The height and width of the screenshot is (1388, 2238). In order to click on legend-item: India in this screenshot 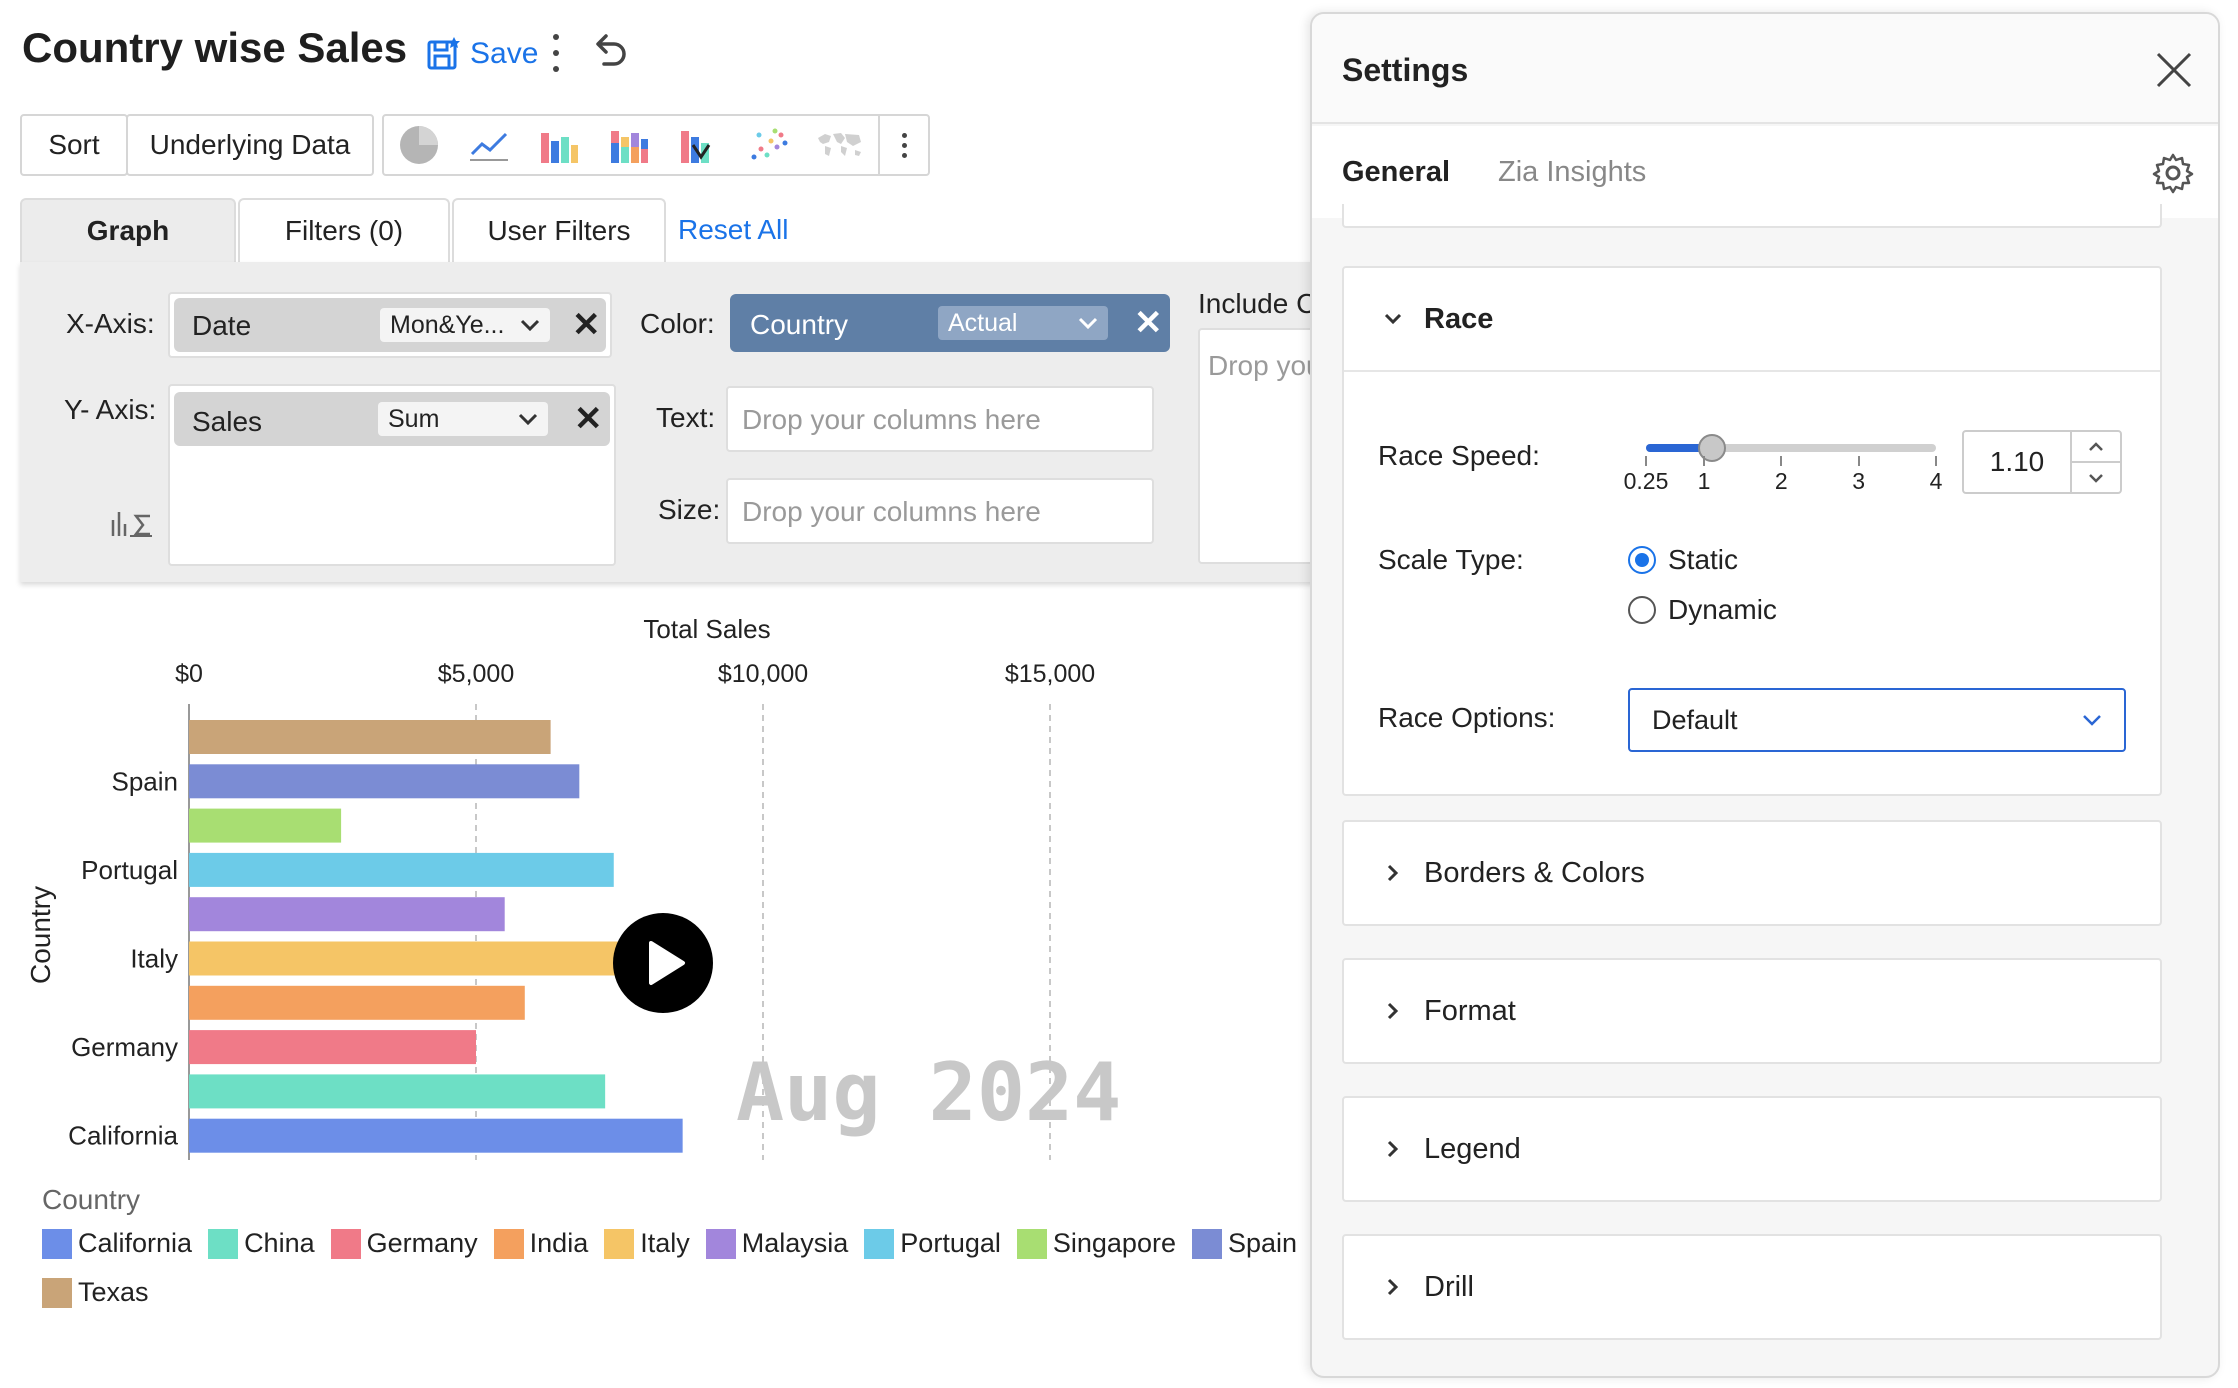, I will do `click(540, 1243)`.